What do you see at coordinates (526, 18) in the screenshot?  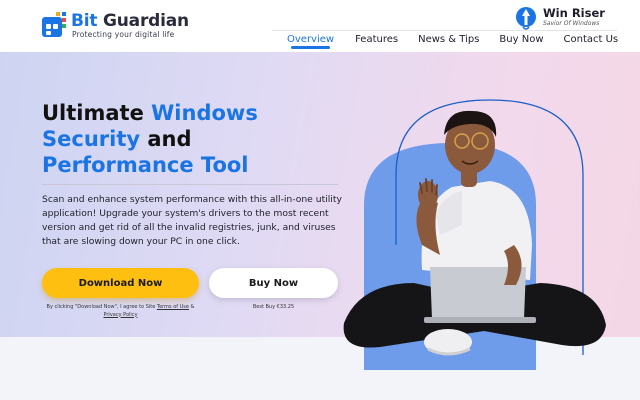 I see `win-riser-rocket-icon` at bounding box center [526, 18].